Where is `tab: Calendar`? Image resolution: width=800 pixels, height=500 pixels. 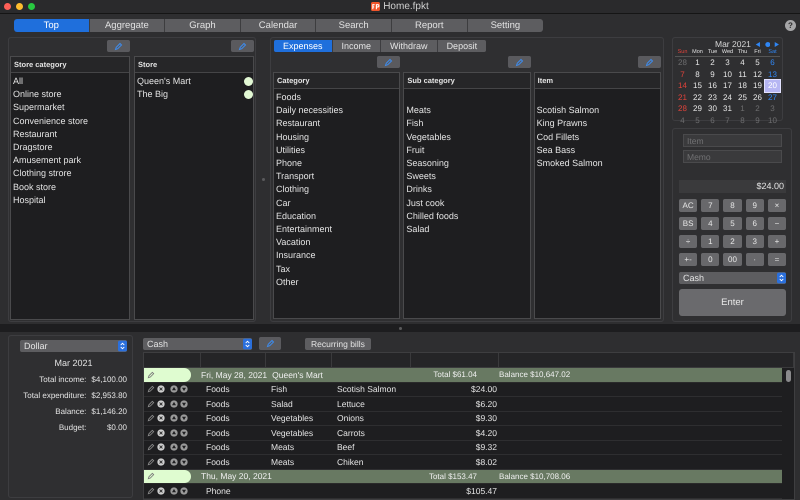 tab: Calendar is located at coordinates (278, 25).